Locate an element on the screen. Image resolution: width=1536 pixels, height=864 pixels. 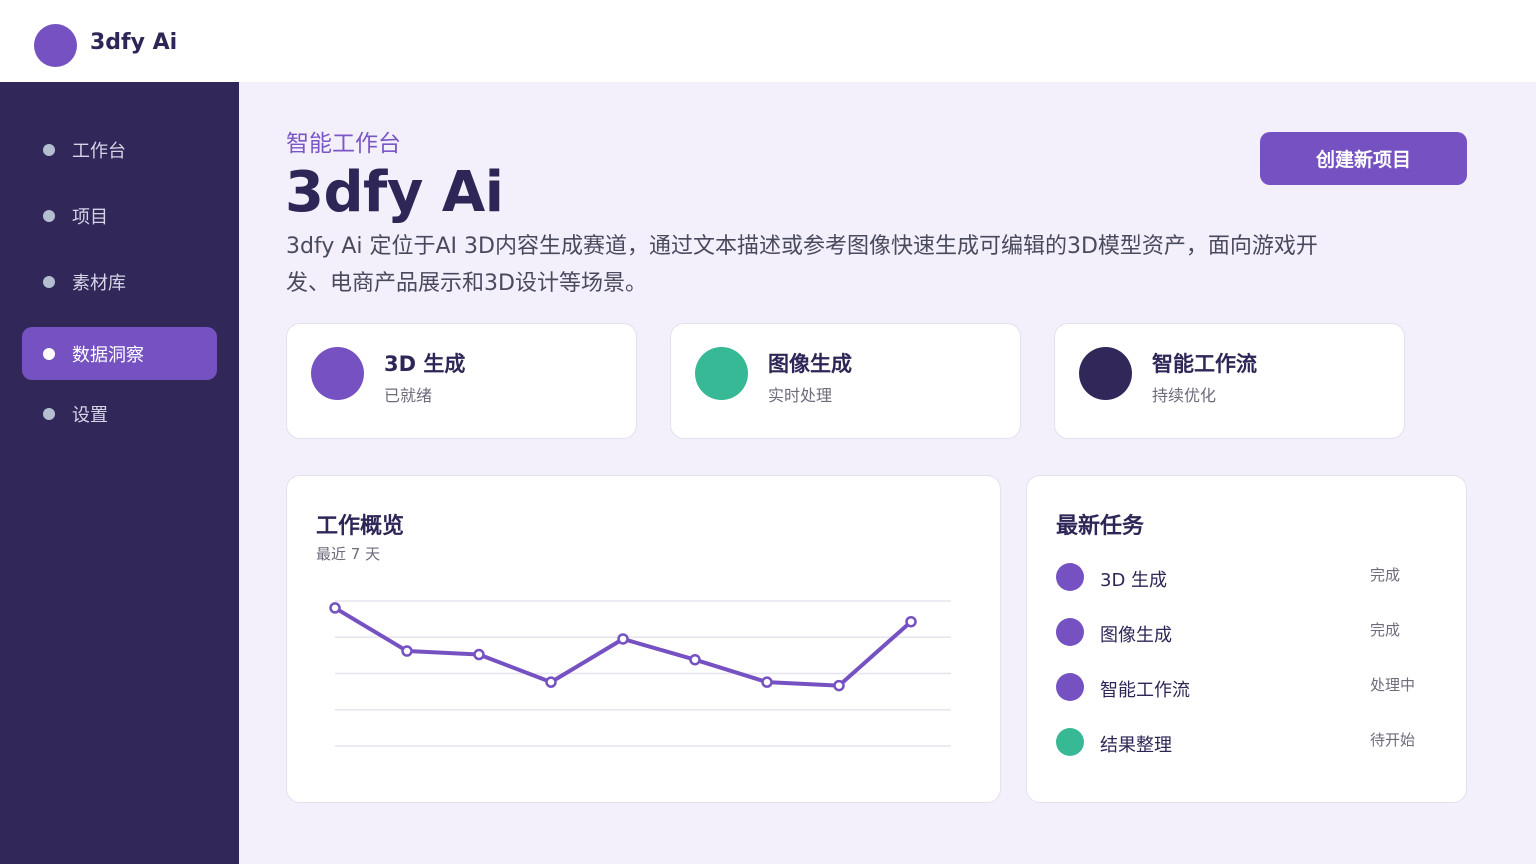
sidebar-item-label: 素材库 is located at coordinates (99, 283).